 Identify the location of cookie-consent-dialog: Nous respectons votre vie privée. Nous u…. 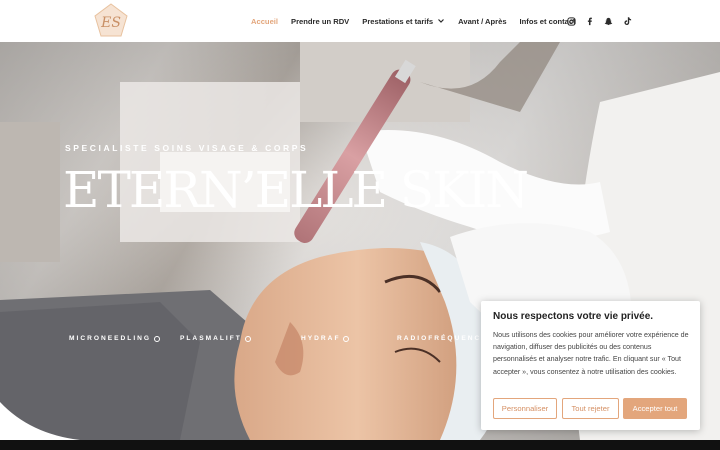
(590, 365).